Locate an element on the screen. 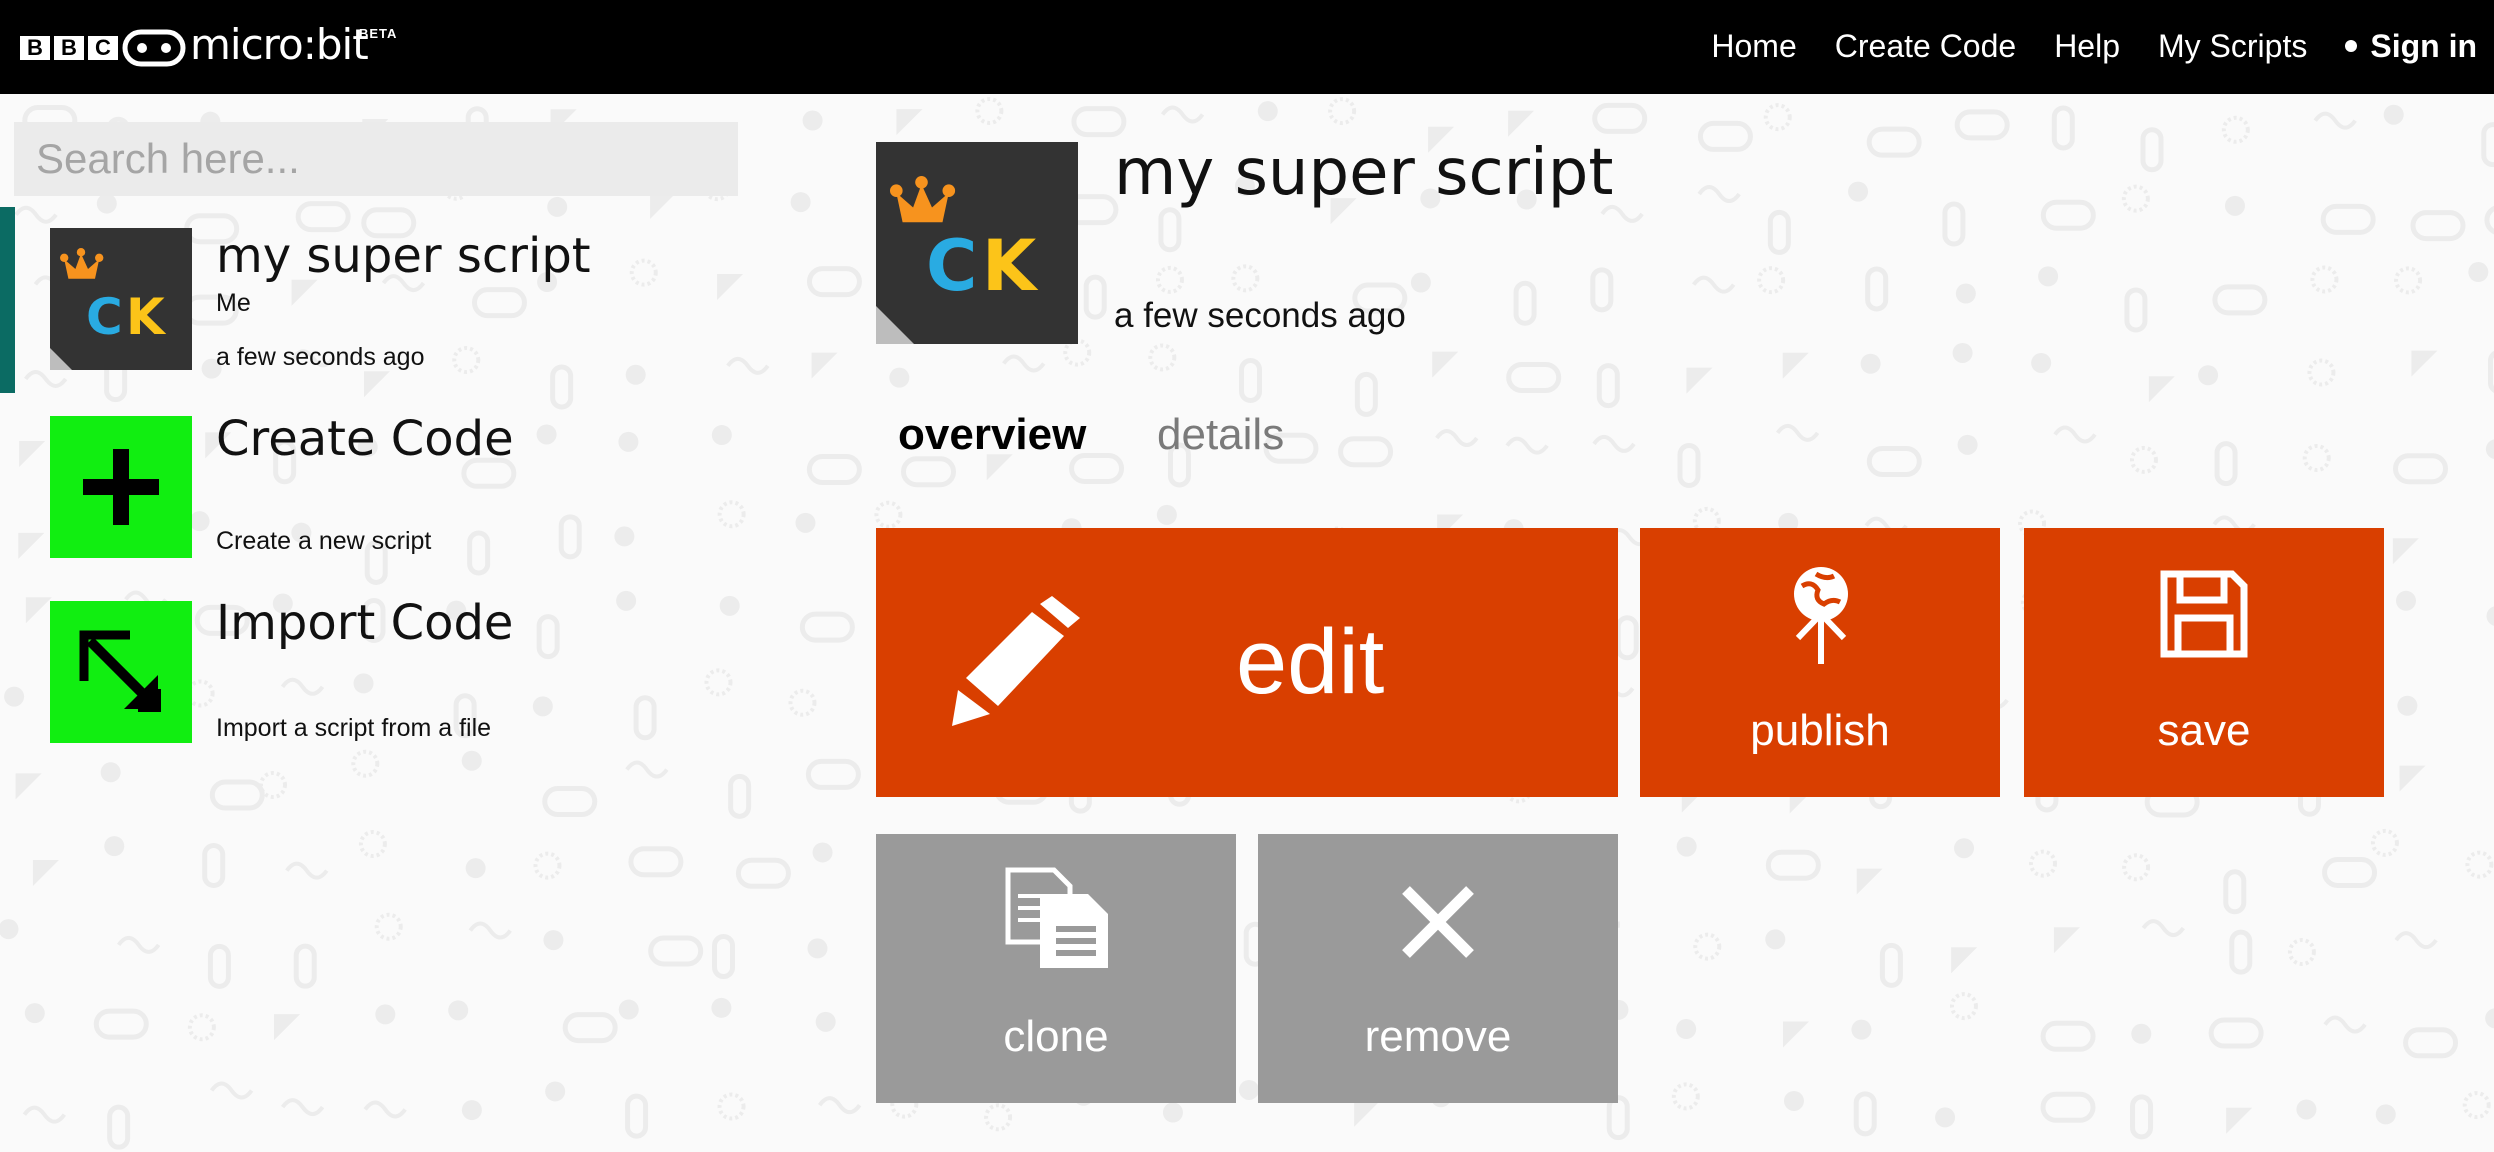 The height and width of the screenshot is (1152, 2494). nav-home-link: Home is located at coordinates (1753, 46).